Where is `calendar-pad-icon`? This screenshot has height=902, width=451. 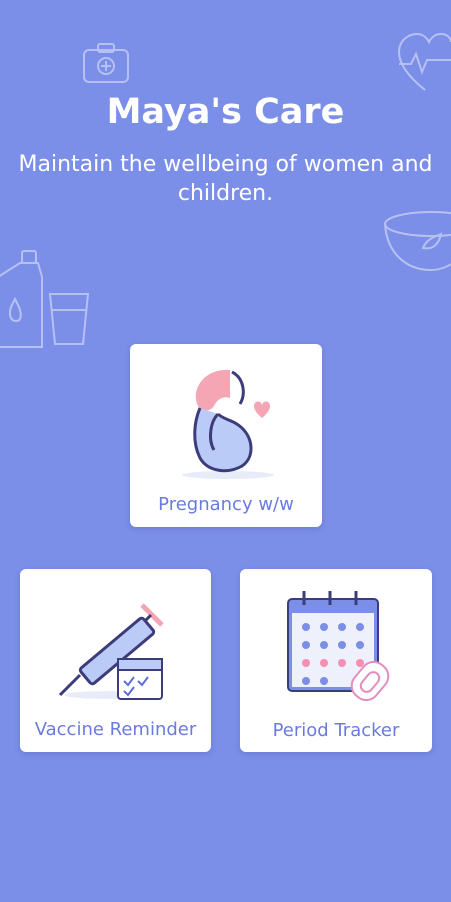
calendar-pad-icon is located at coordinates (338, 646).